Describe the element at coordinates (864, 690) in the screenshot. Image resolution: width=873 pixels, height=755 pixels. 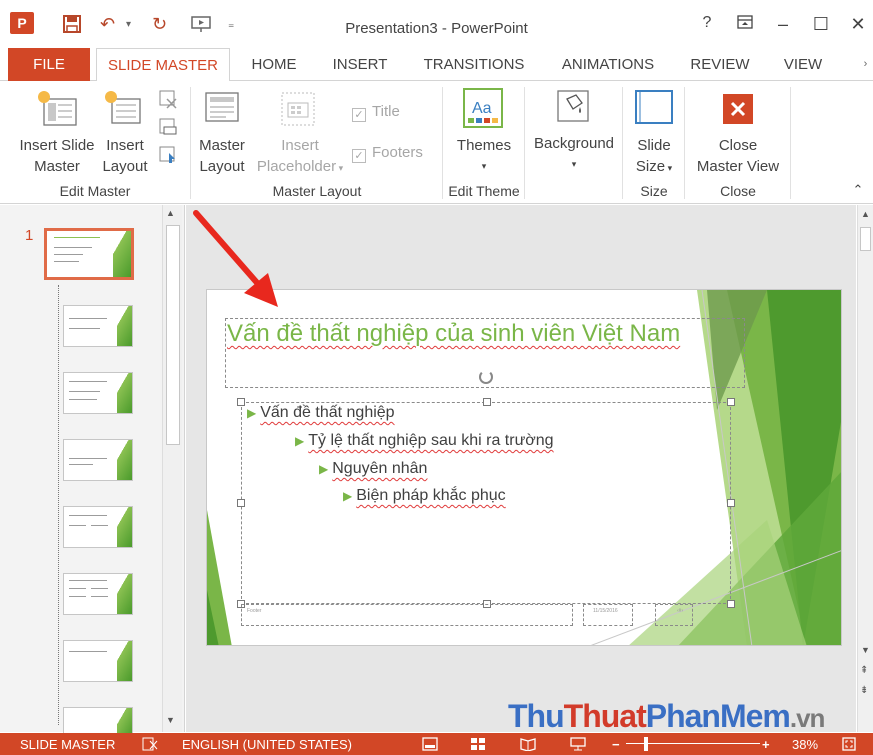
I see `next-slide-icon: ⇟` at that location.